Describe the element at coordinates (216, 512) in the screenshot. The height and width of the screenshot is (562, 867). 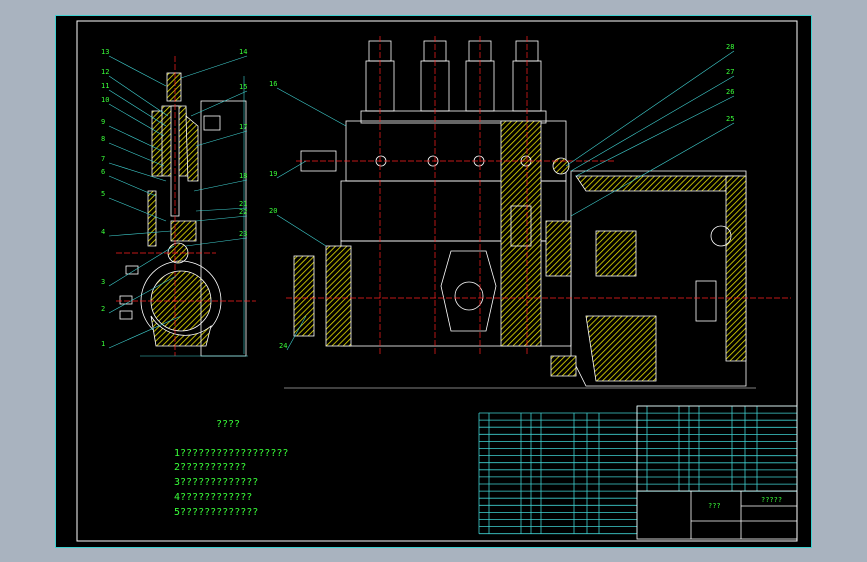
I see `note-5: 5?????????????` at that location.